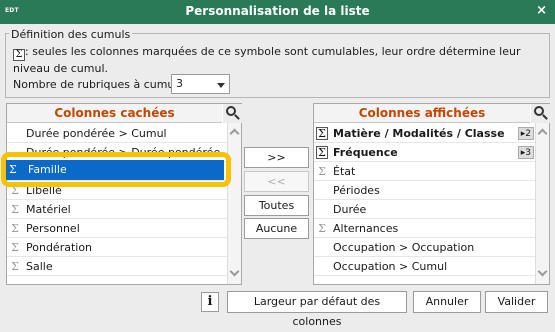 This screenshot has height=332, width=555. I want to click on cumul-count-select: 3, so click(200, 84).